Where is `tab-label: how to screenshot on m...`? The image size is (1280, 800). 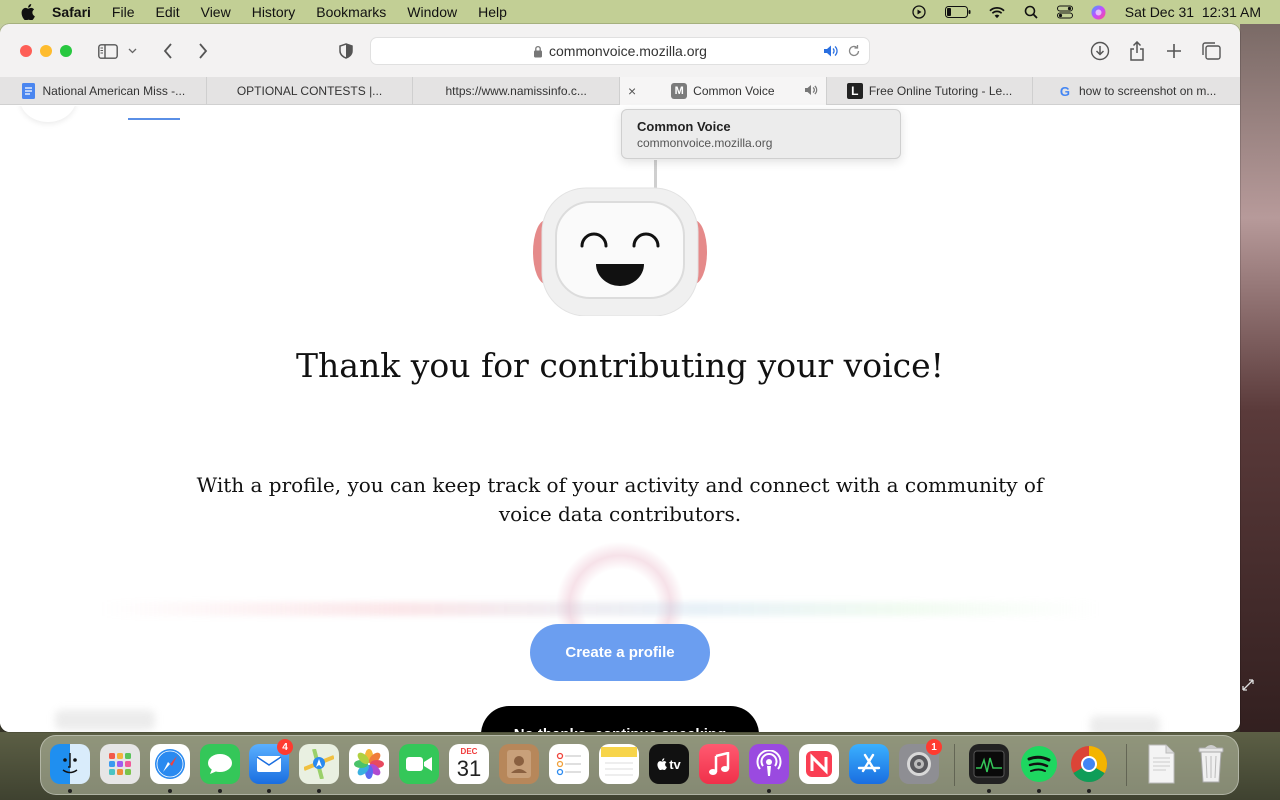
tab-label: how to screenshot on m... is located at coordinates (1147, 91).